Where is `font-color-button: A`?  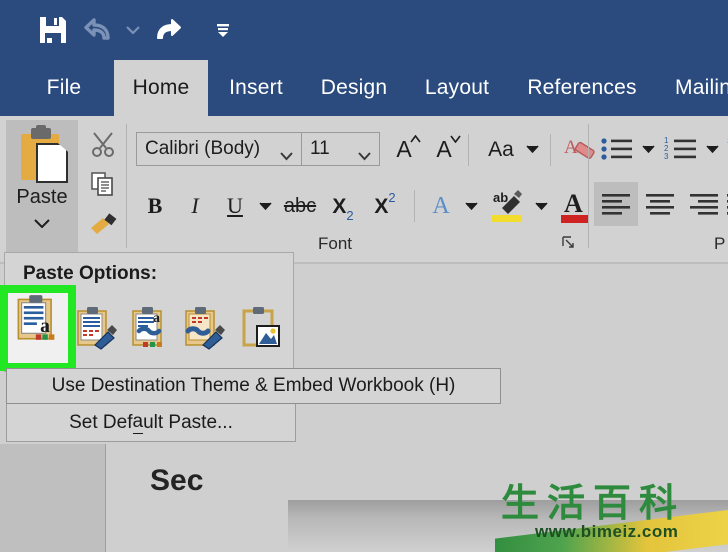
font-color-button: A is located at coordinates (575, 206).